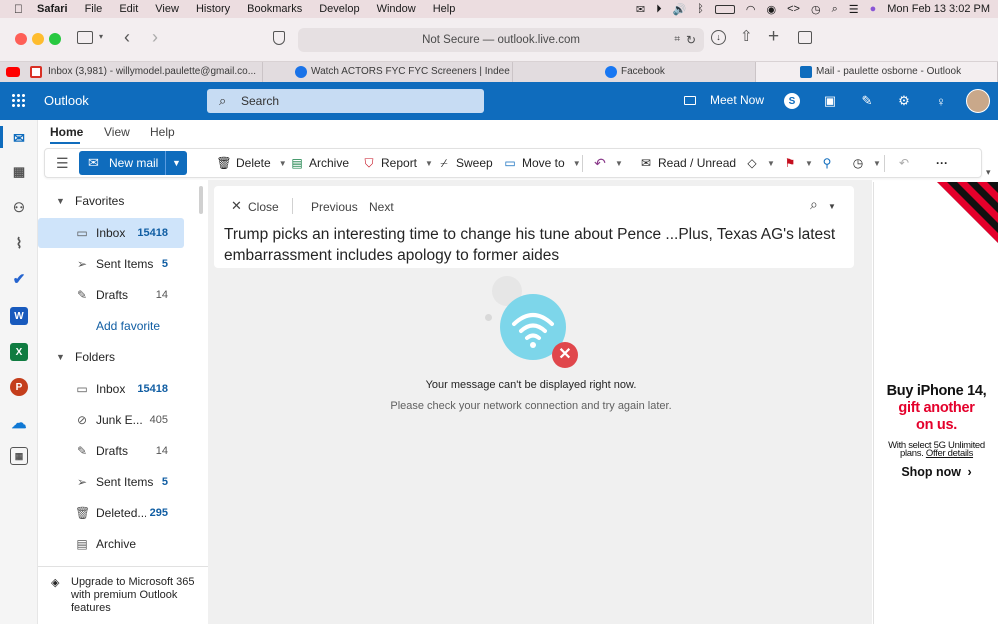 Image resolution: width=998 pixels, height=624 pixels. What do you see at coordinates (751, 9) in the screenshot?
I see `wifi-icon: ◠` at bounding box center [751, 9].